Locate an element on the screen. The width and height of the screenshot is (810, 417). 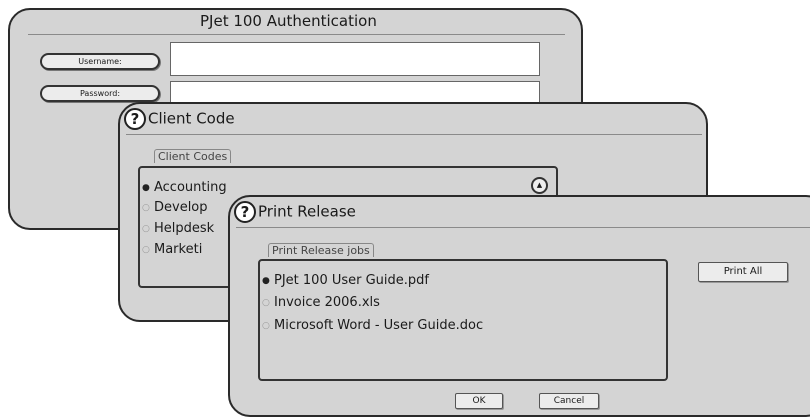
print-job-item: ○ Microsoft Word - User Guide.doc is located at coordinates (372, 325).